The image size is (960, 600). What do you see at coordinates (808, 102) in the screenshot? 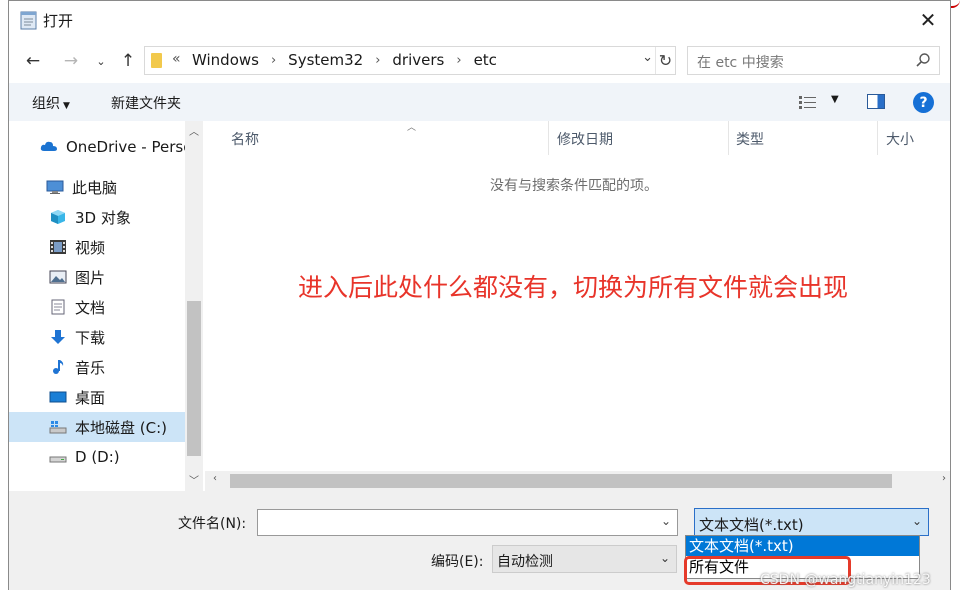
I see `view-options-icon` at bounding box center [808, 102].